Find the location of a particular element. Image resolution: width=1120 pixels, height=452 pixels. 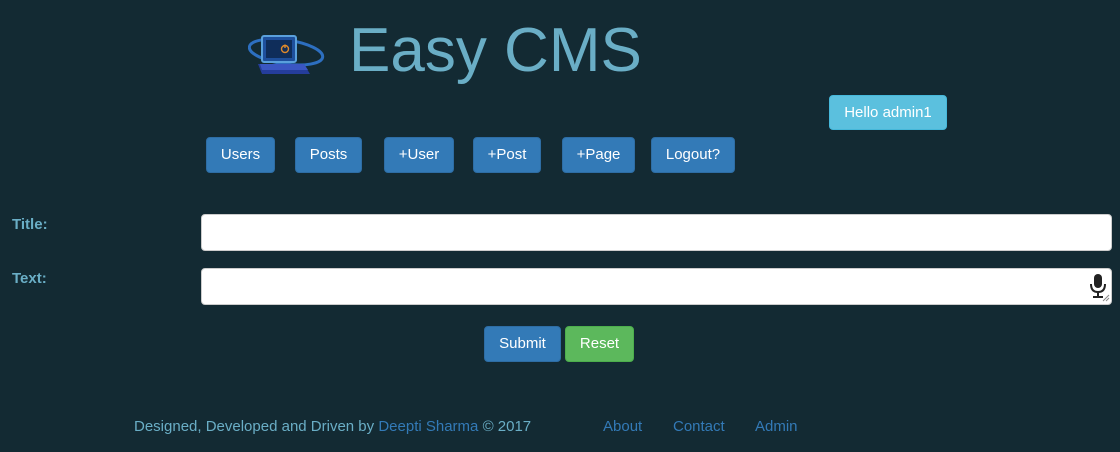

text-label: Text: is located at coordinates (29, 278).